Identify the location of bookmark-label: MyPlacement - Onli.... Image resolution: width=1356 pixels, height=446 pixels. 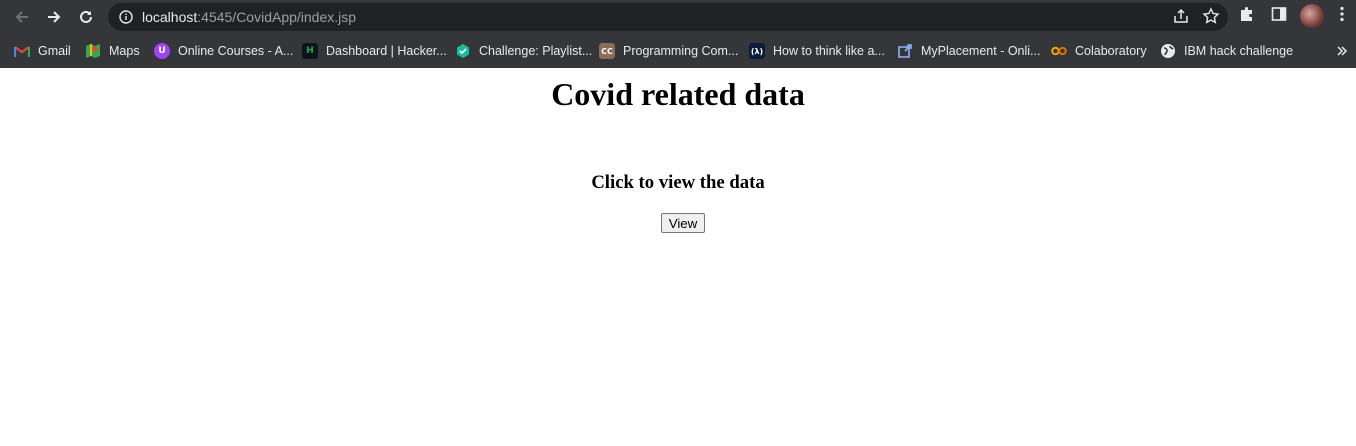
(981, 51).